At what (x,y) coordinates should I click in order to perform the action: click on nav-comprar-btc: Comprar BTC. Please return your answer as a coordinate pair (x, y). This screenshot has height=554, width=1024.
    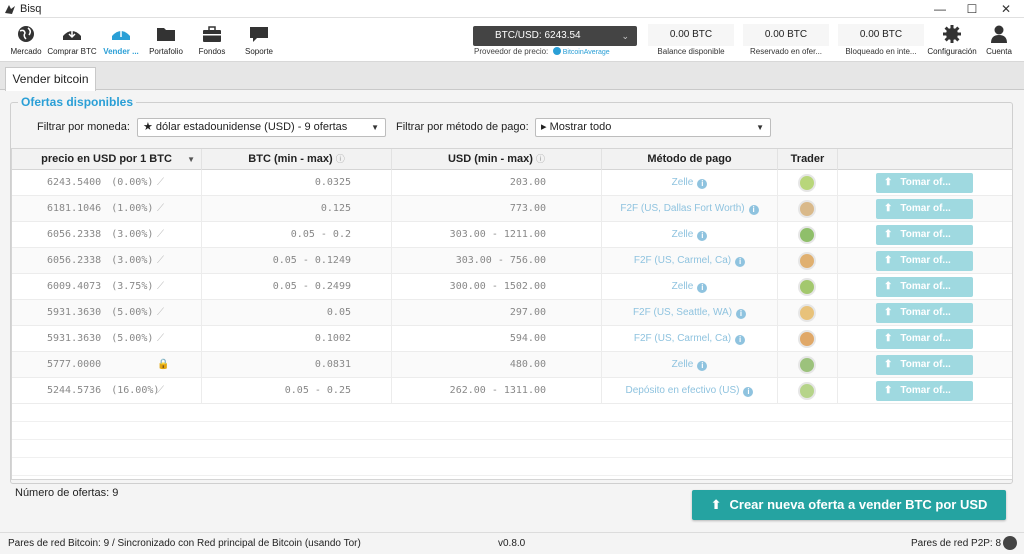
    Looking at the image, I should click on (72, 42).